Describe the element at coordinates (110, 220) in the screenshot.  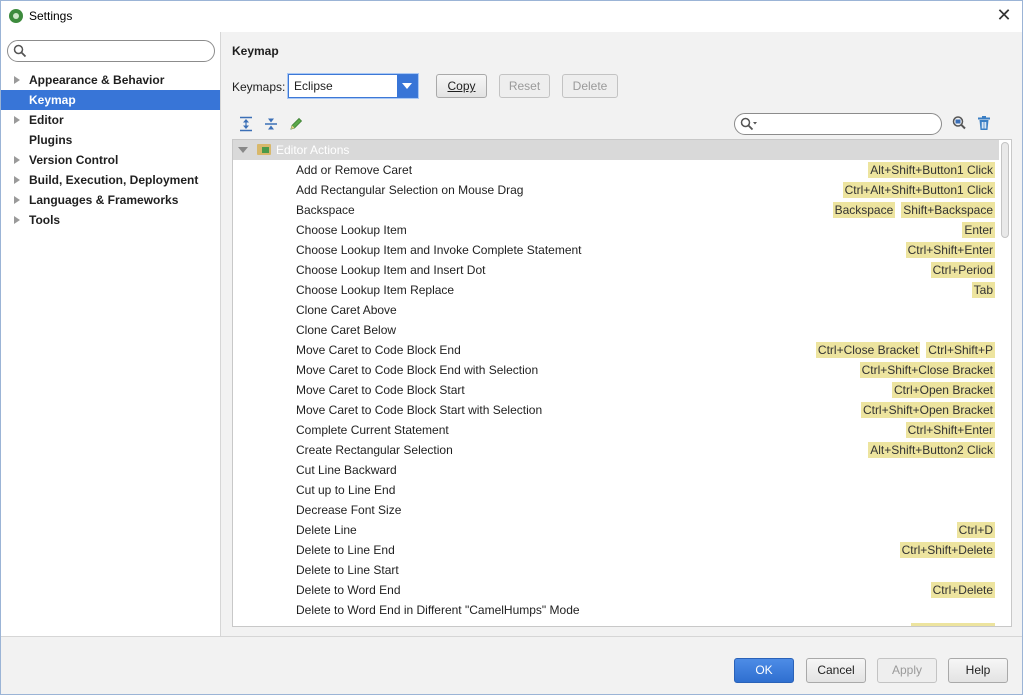
I see `sidebar-item-tools: Tools` at that location.